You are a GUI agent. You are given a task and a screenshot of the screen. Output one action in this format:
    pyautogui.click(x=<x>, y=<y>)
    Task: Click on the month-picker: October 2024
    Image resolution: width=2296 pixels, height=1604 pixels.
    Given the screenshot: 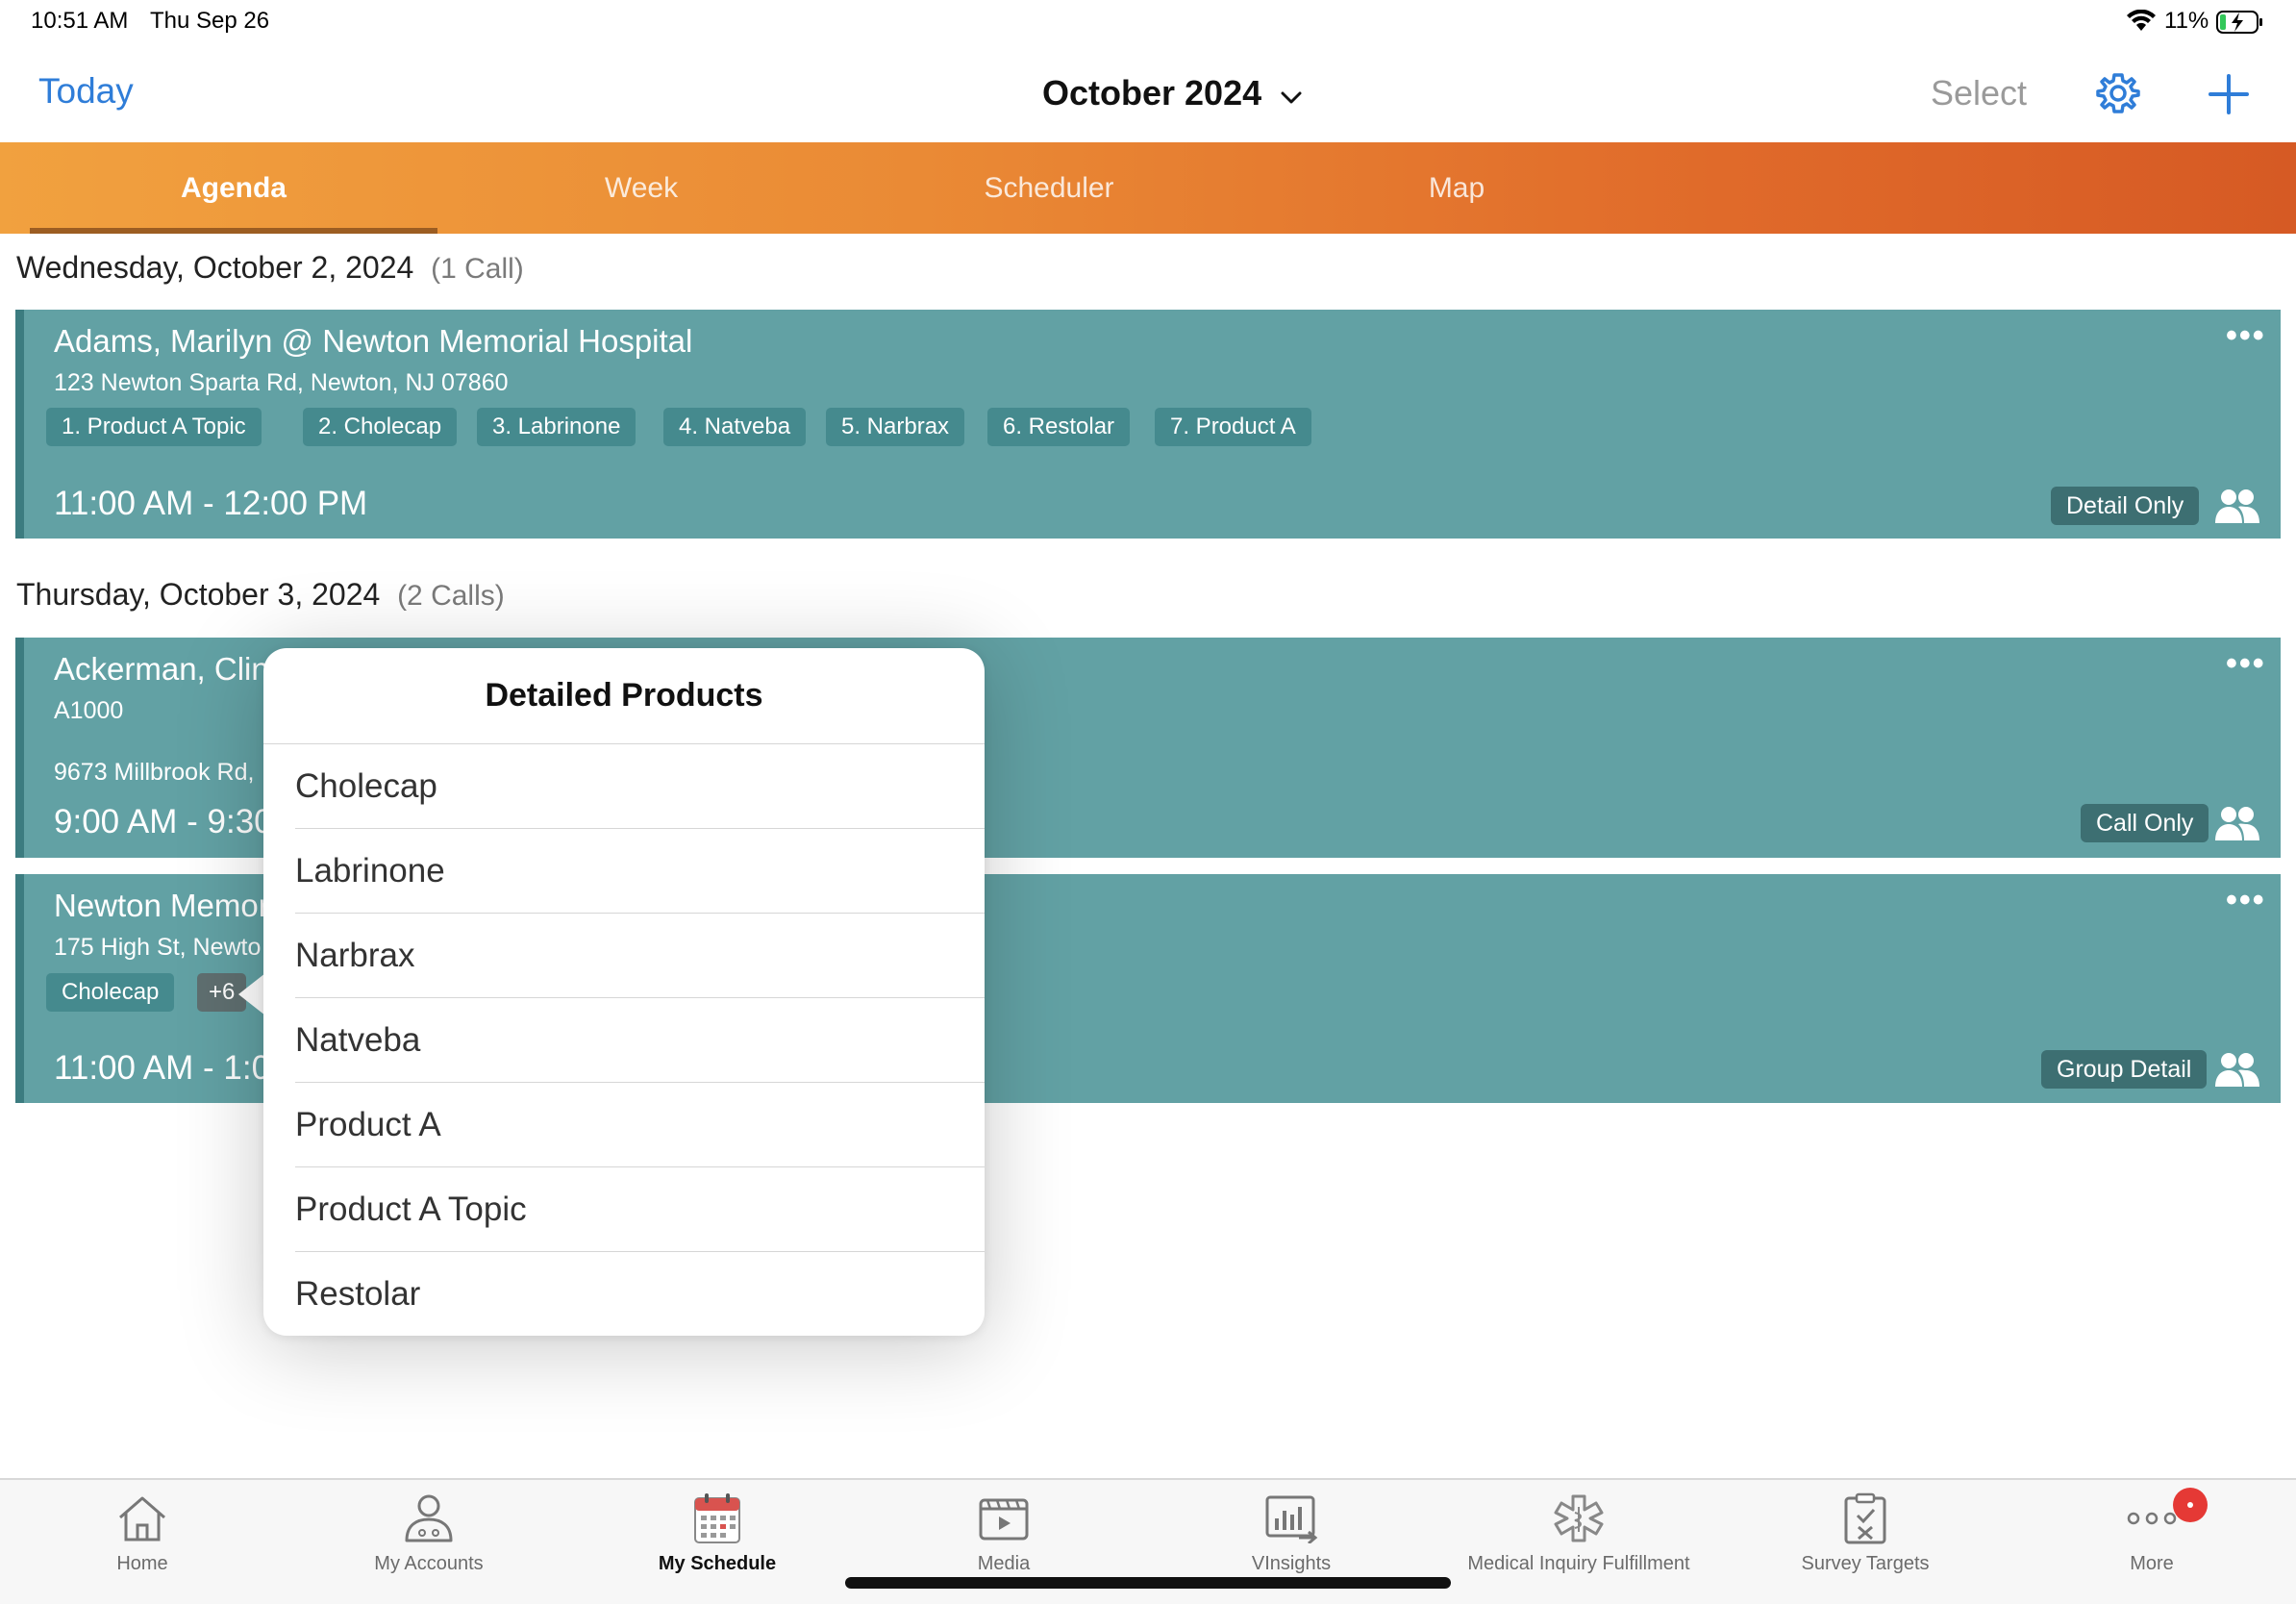 What is the action you would take?
    pyautogui.click(x=1172, y=93)
    